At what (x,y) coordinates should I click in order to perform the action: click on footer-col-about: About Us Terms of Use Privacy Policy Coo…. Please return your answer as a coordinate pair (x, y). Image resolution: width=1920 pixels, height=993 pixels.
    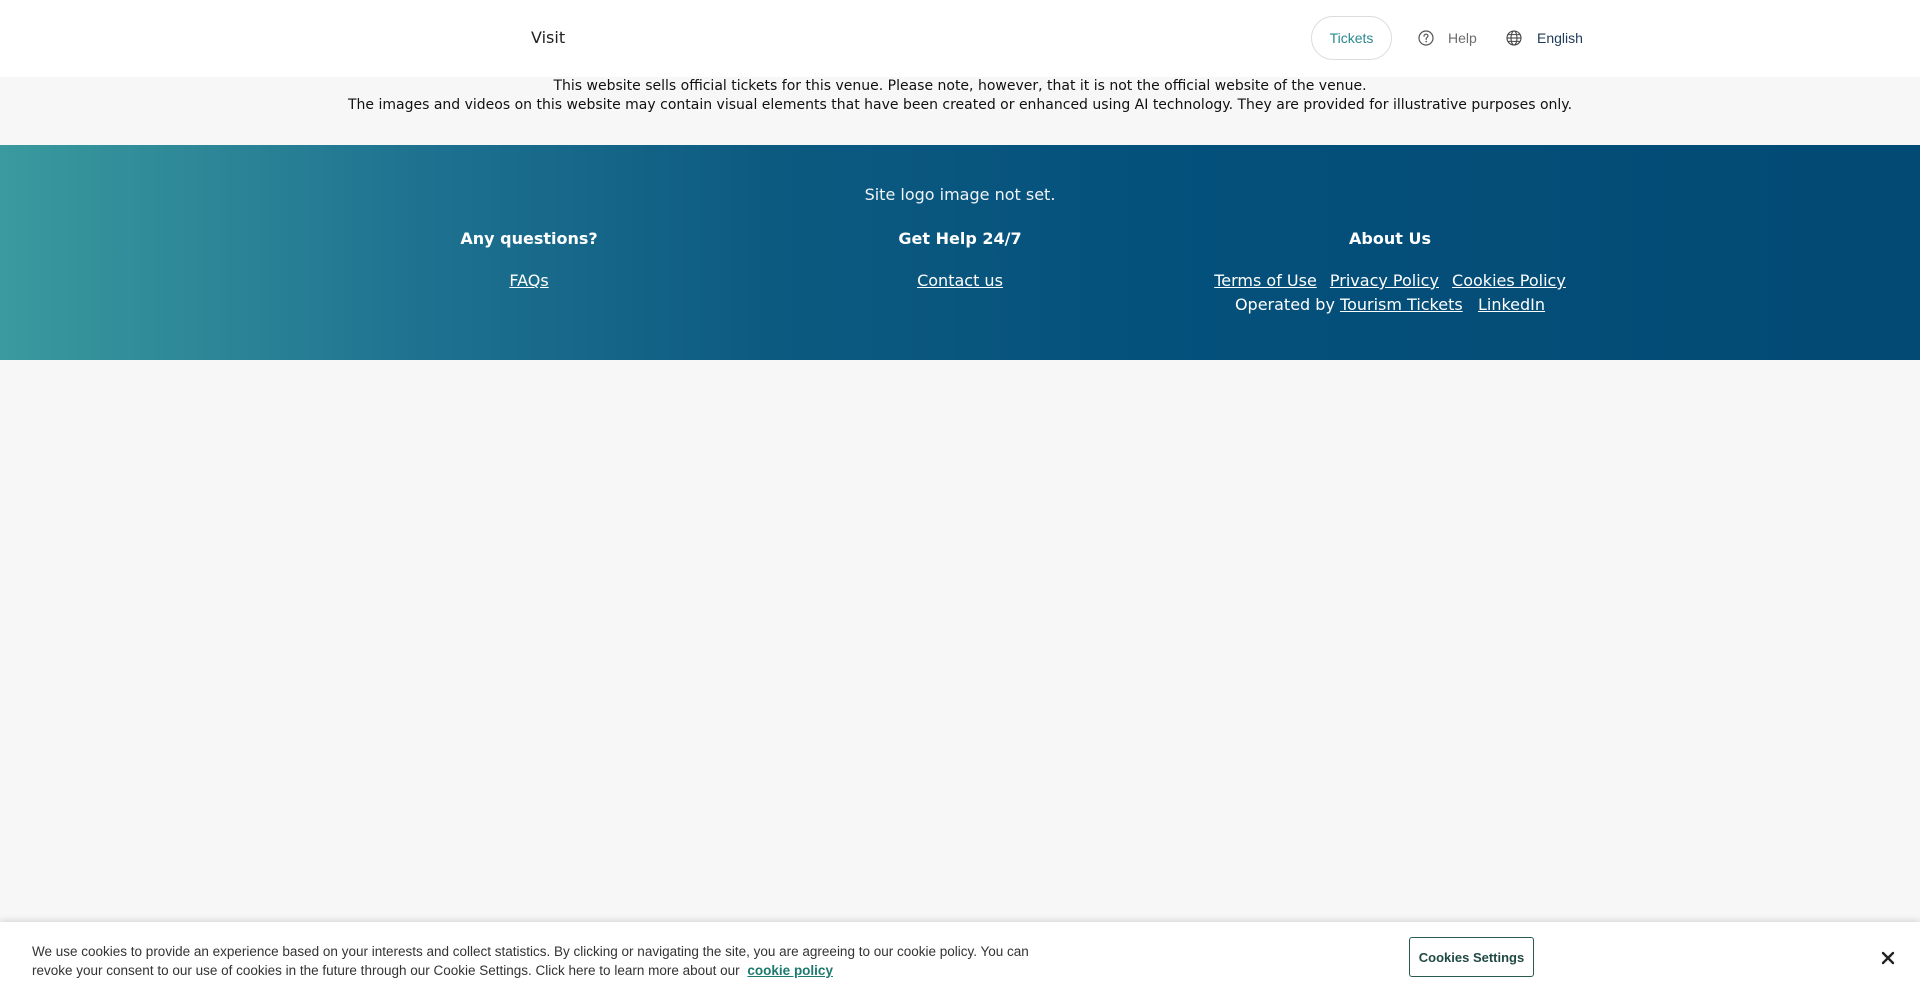
    Looking at the image, I should click on (1390, 272).